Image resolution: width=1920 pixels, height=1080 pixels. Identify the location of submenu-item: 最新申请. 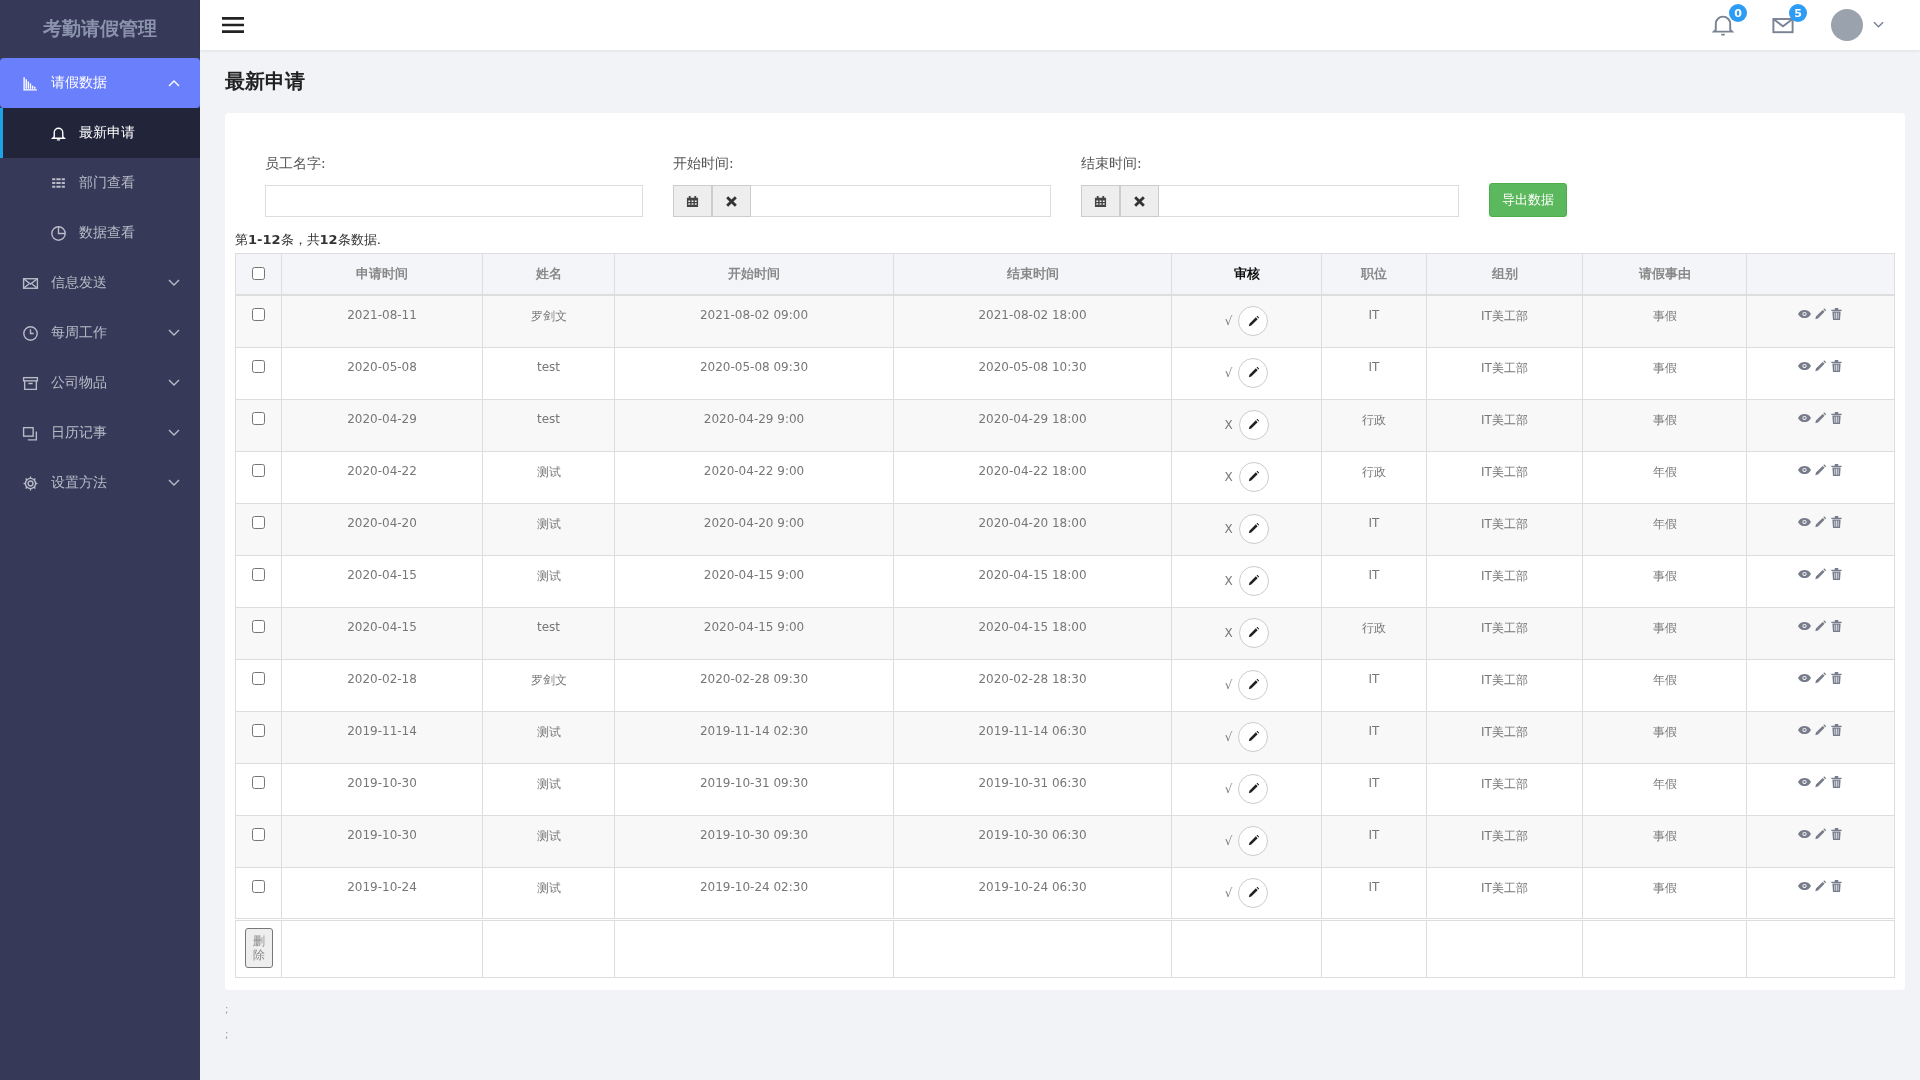
(100, 133).